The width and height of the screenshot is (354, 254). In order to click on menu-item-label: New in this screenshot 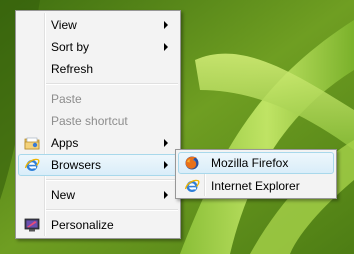, I will do `click(63, 195)`.